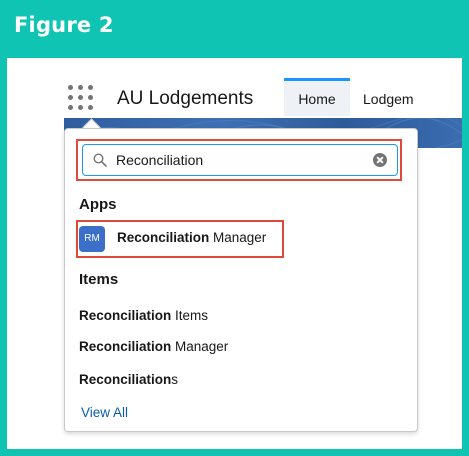 Image resolution: width=469 pixels, height=456 pixels. Describe the element at coordinates (380, 160) in the screenshot. I see `clear-icon` at that location.